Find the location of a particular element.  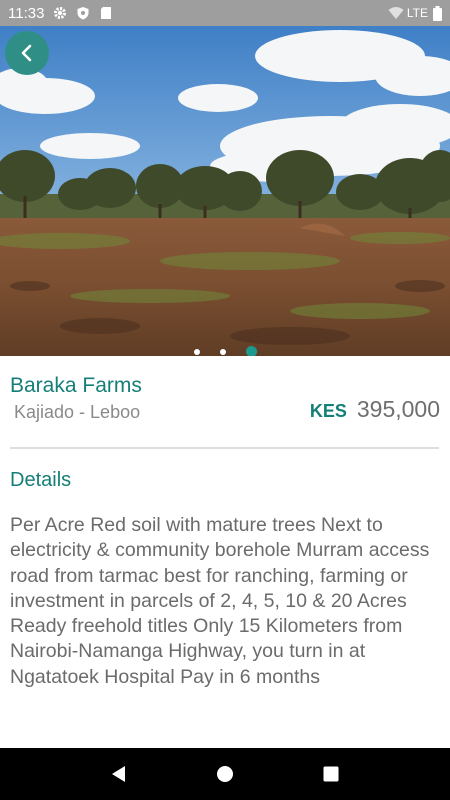

back-triangle-icon is located at coordinates (118, 774).